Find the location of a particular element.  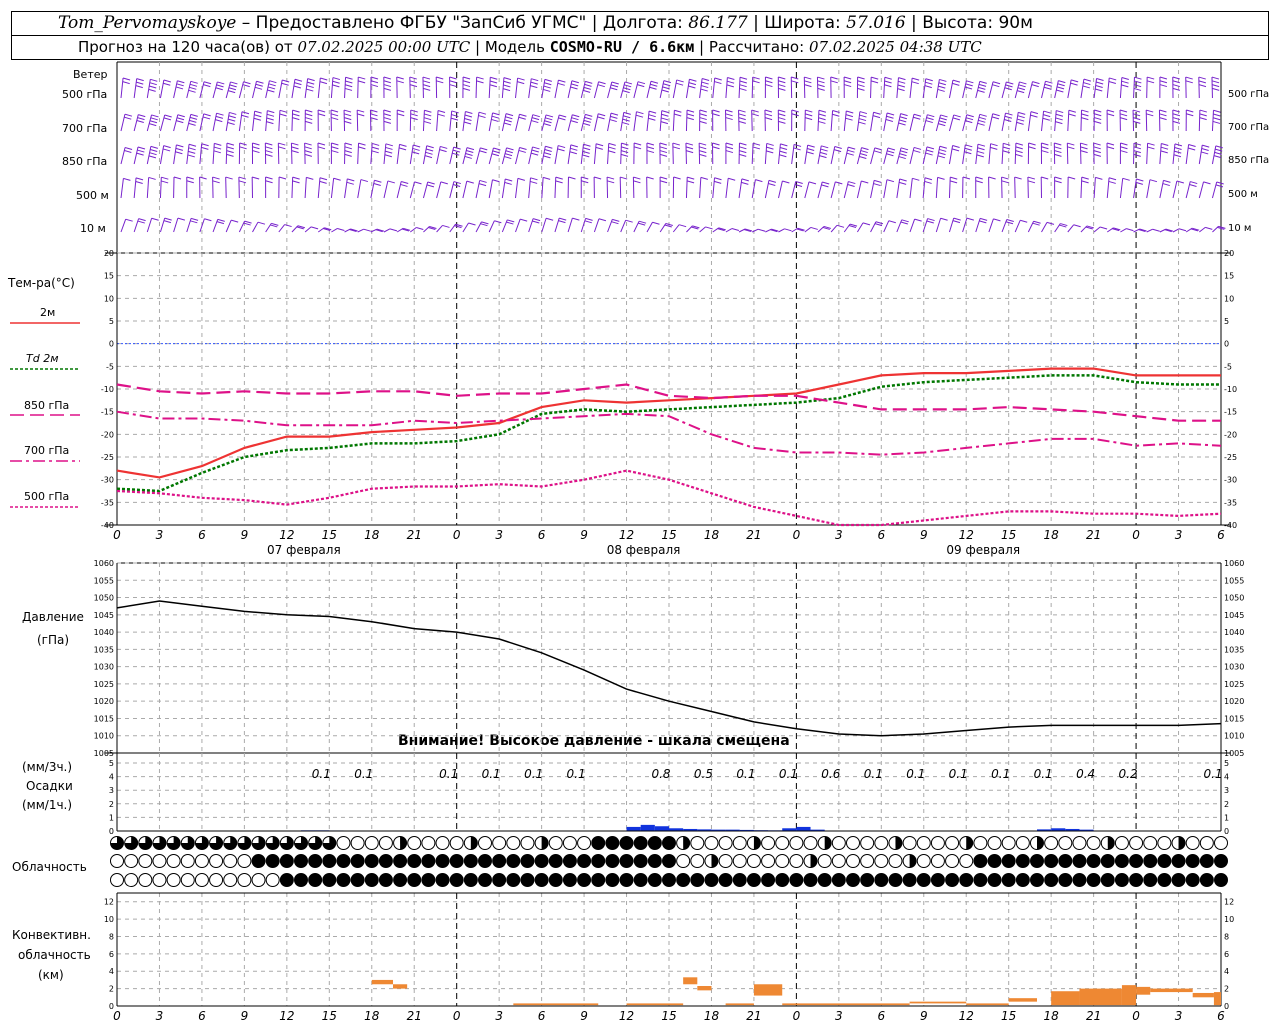

precip-3h-label: 0.1 is located at coordinates (915, 774).